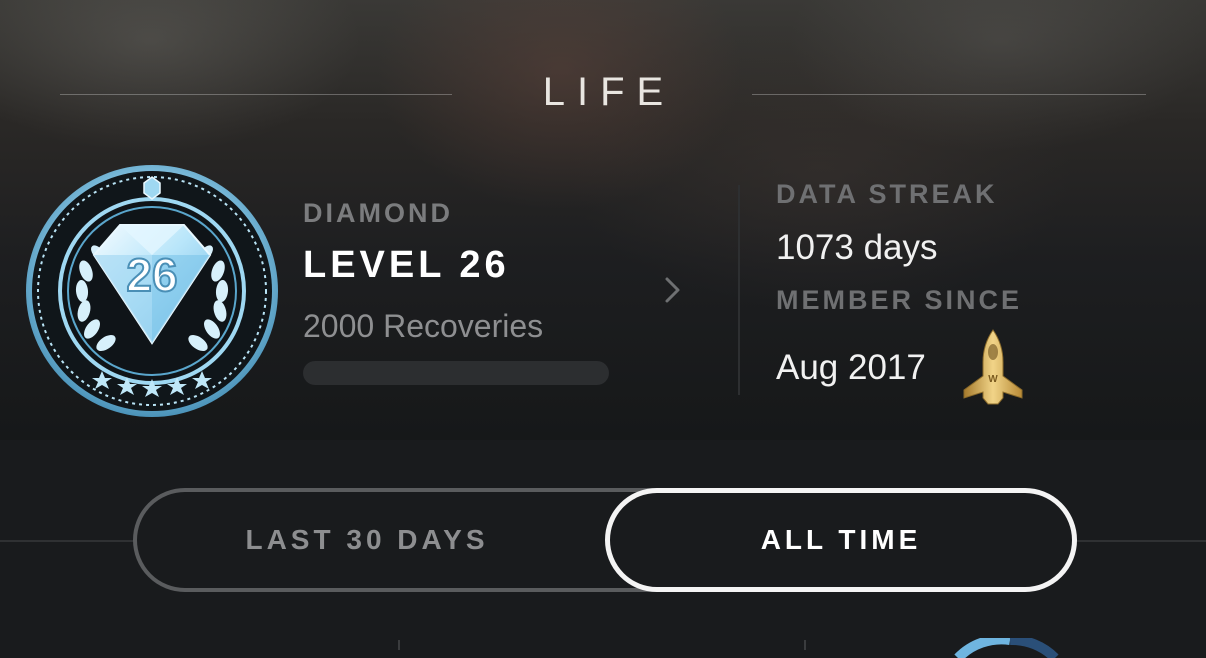 The height and width of the screenshot is (658, 1206). Describe the element at coordinates (151, 275) in the screenshot. I see `badge-number: 26` at that location.